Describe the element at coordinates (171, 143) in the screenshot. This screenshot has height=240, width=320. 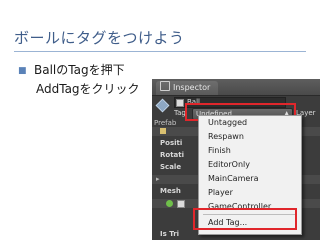
I see `position-label: Positi` at that location.